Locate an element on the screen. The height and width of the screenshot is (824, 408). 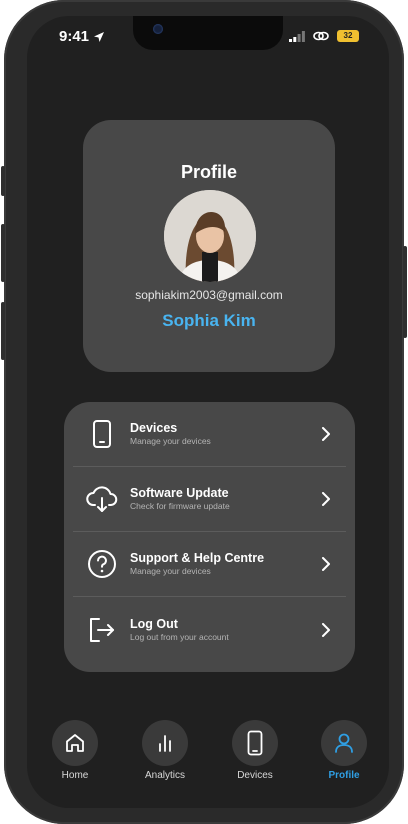
menu-item-subtitle: Check for firmware update is located at coordinates (180, 506).